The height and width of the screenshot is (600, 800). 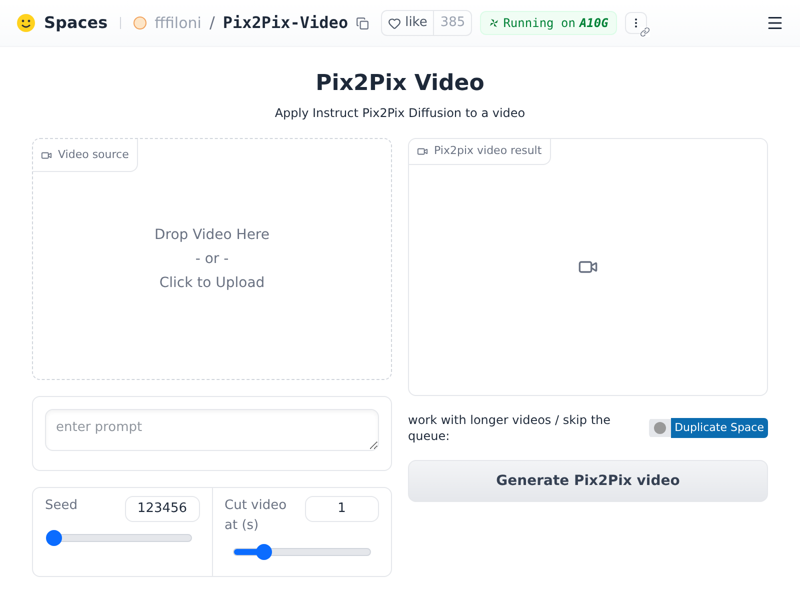 I want to click on copy-icon, so click(x=363, y=23).